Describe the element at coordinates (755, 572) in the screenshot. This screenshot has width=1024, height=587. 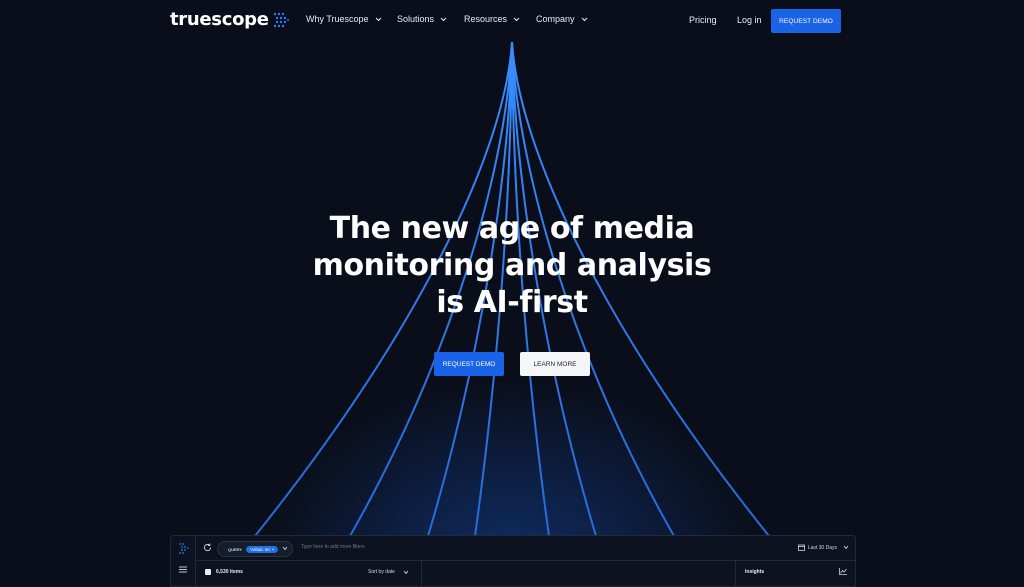
I see `insights-panel-title: Insights` at that location.